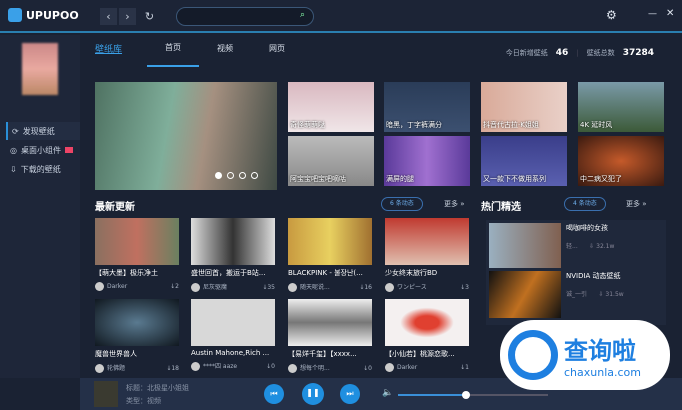  Describe the element at coordinates (365, 287) in the screenshot. I see `card-downloads: ↓16` at that location.